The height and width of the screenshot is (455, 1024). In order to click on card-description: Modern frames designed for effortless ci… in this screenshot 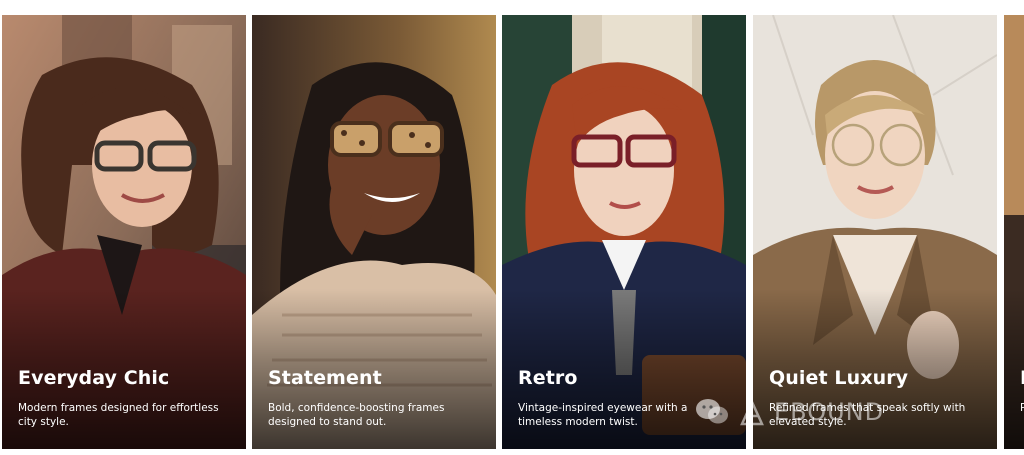, I will do `click(118, 415)`.